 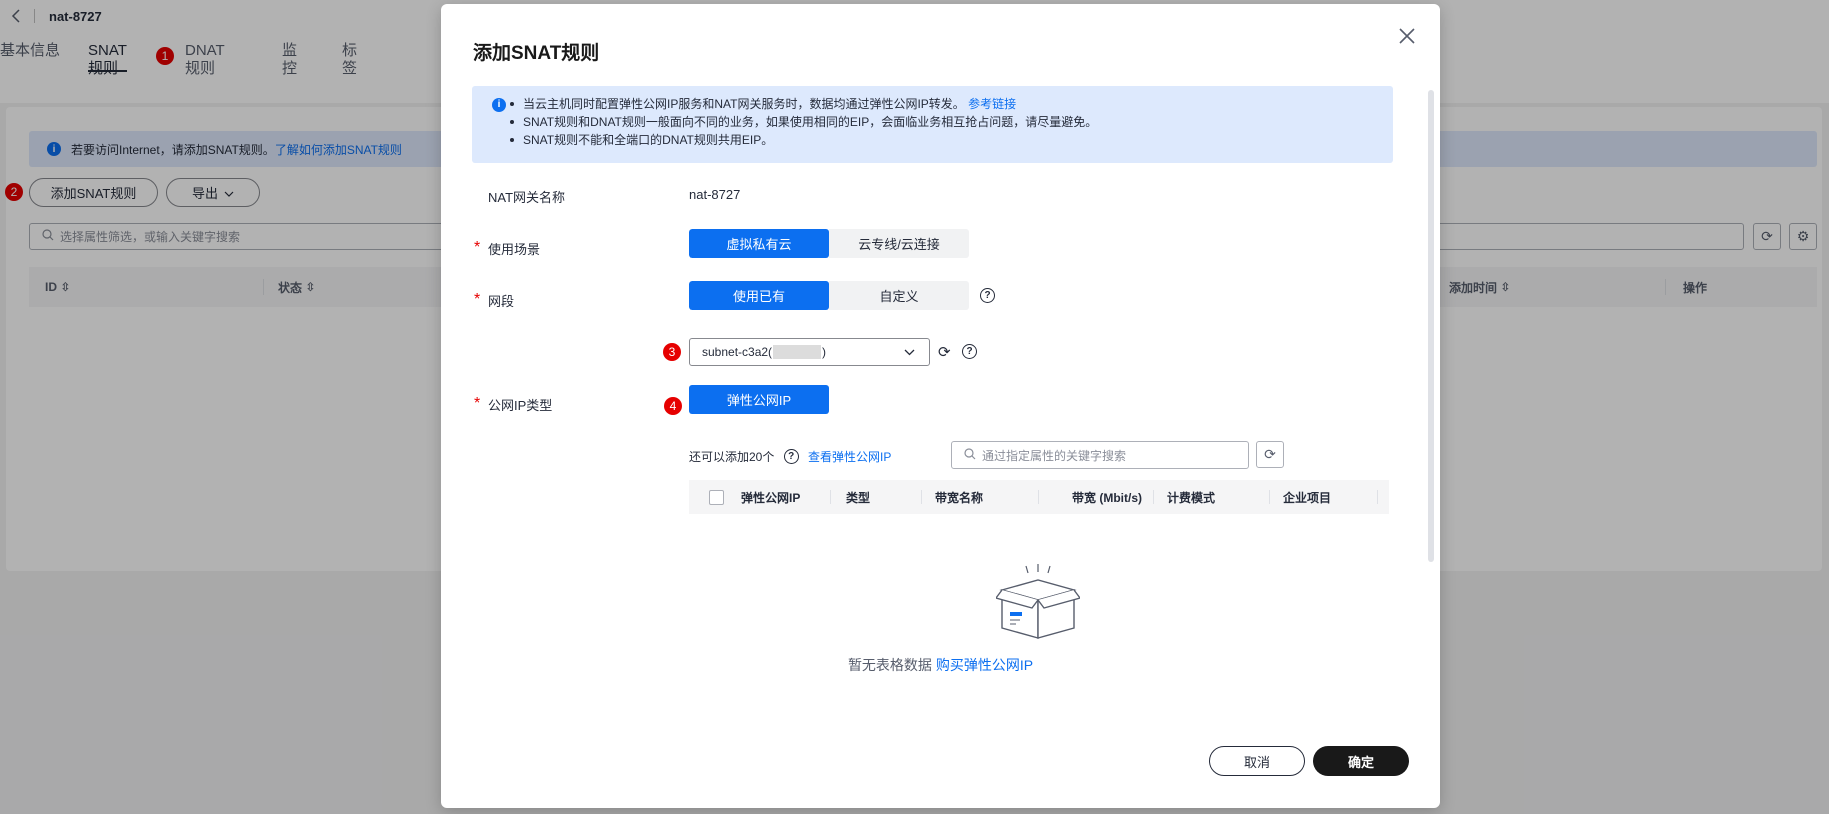 What do you see at coordinates (513, 404) in the screenshot?
I see `ip-type-label: * 公网IP类型` at bounding box center [513, 404].